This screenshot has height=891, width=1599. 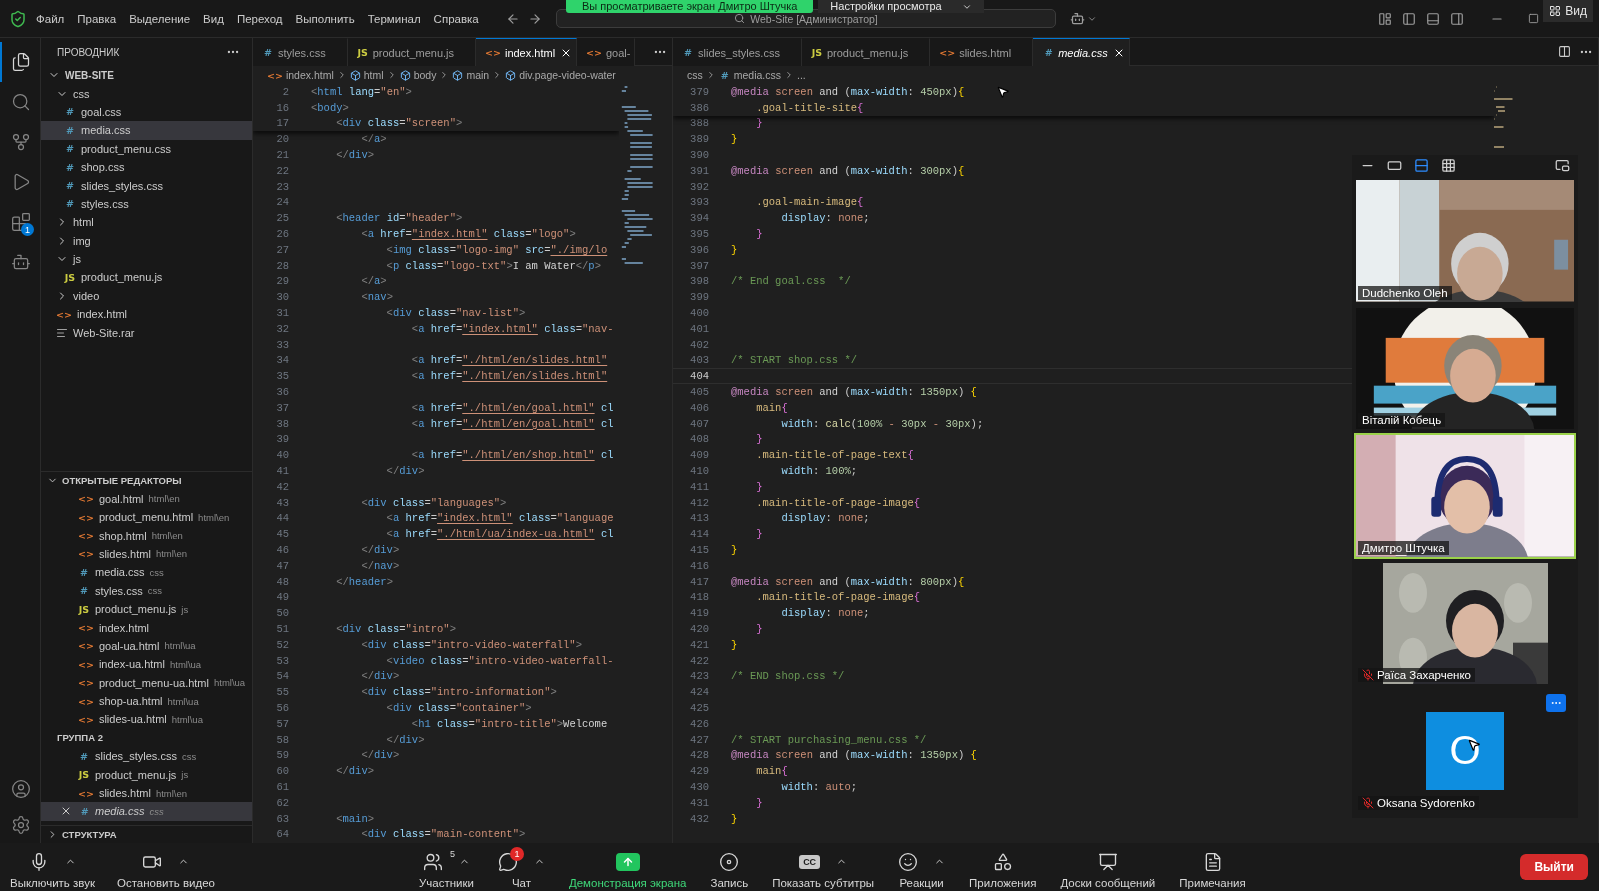 I want to click on strip-view-icon, so click(x=1394, y=165).